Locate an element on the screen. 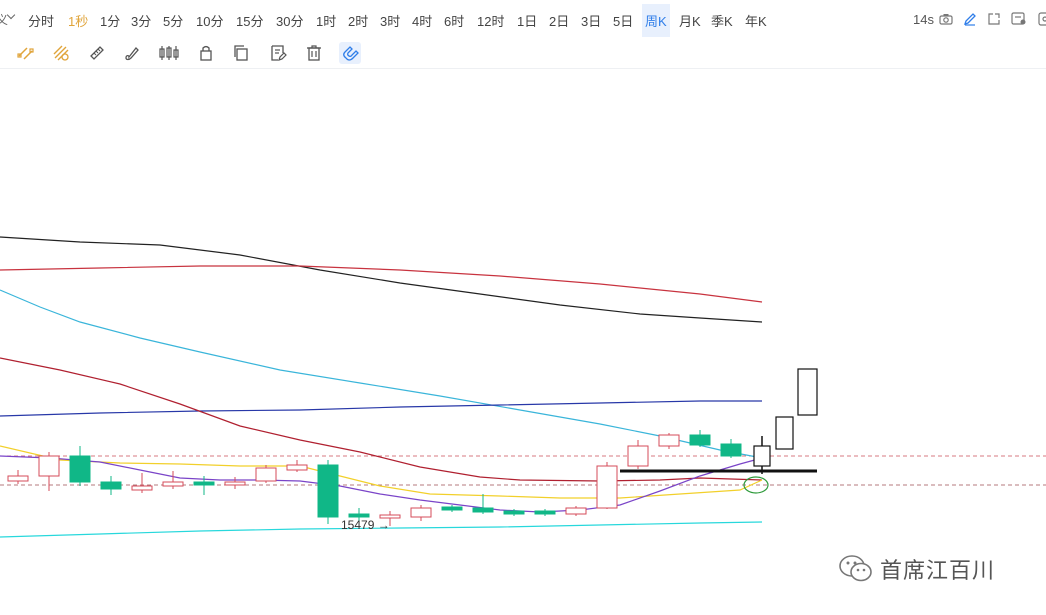 Image resolution: width=1046 pixels, height=615 pixels. low-price-label: 15479 → is located at coordinates (365, 525).